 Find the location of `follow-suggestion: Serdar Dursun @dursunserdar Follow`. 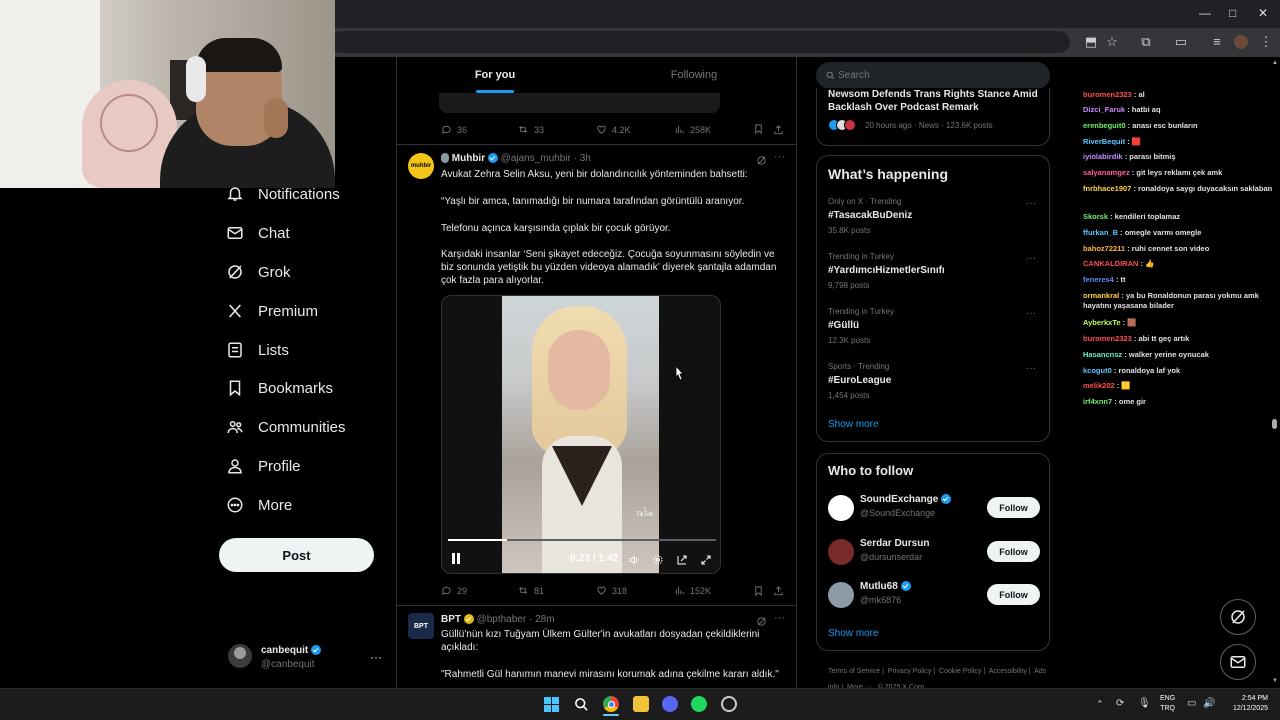

follow-suggestion: Serdar Dursun @dursunserdar Follow is located at coordinates (933, 556).